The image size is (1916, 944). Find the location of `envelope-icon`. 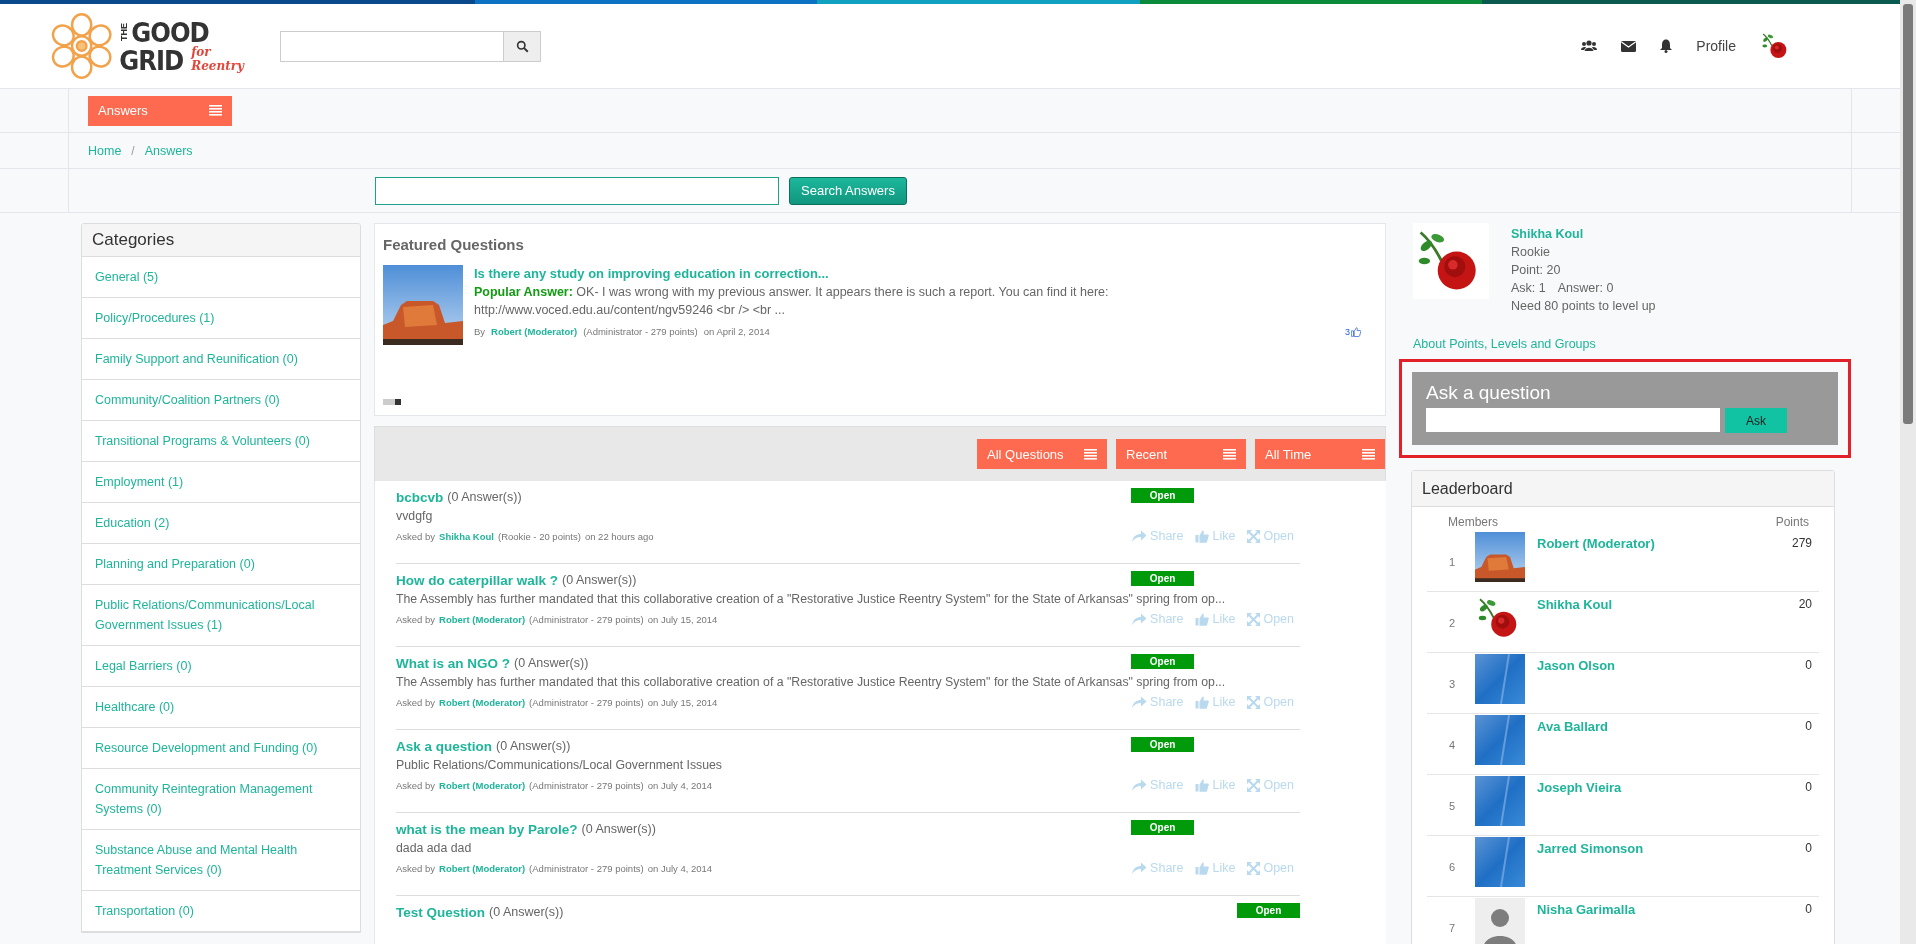

envelope-icon is located at coordinates (1629, 46).